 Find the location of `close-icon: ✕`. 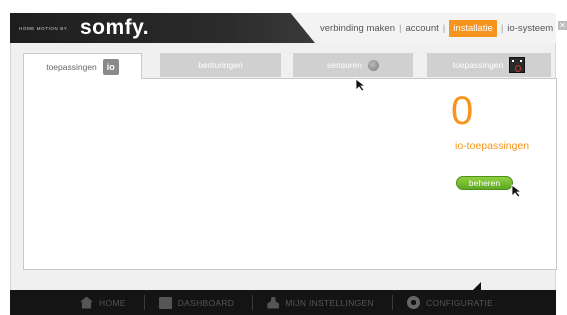

close-icon: ✕ is located at coordinates (562, 25).